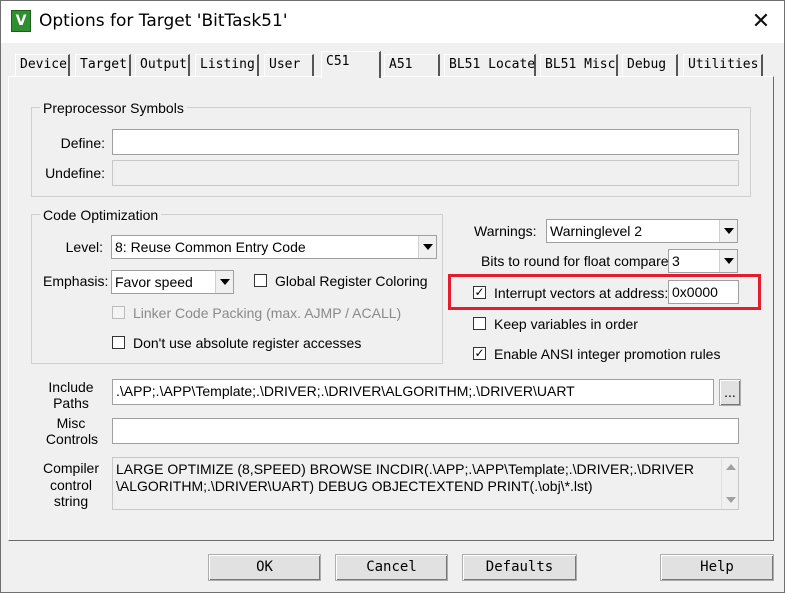 The height and width of the screenshot is (593, 785). Describe the element at coordinates (71, 387) in the screenshot. I see `include-paths-label-line-1: Include` at that location.